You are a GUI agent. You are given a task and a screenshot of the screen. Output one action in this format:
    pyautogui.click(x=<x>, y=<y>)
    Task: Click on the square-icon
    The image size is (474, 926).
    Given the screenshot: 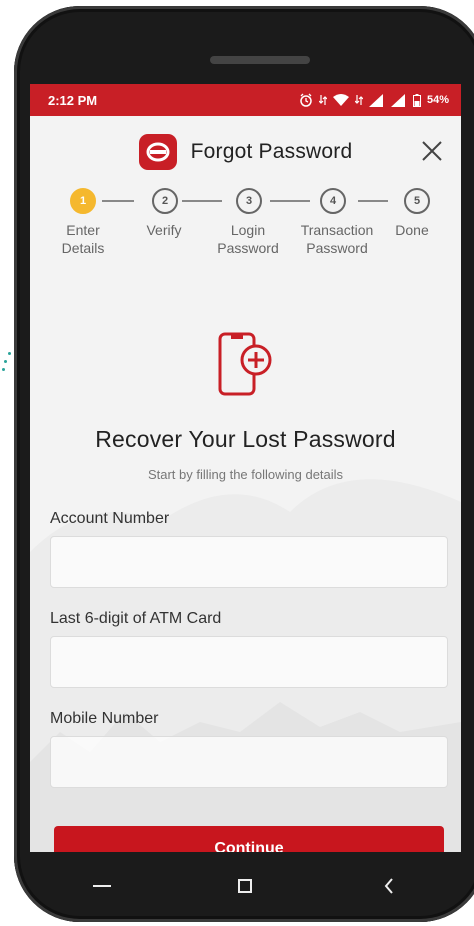 What is the action you would take?
    pyautogui.click(x=245, y=886)
    